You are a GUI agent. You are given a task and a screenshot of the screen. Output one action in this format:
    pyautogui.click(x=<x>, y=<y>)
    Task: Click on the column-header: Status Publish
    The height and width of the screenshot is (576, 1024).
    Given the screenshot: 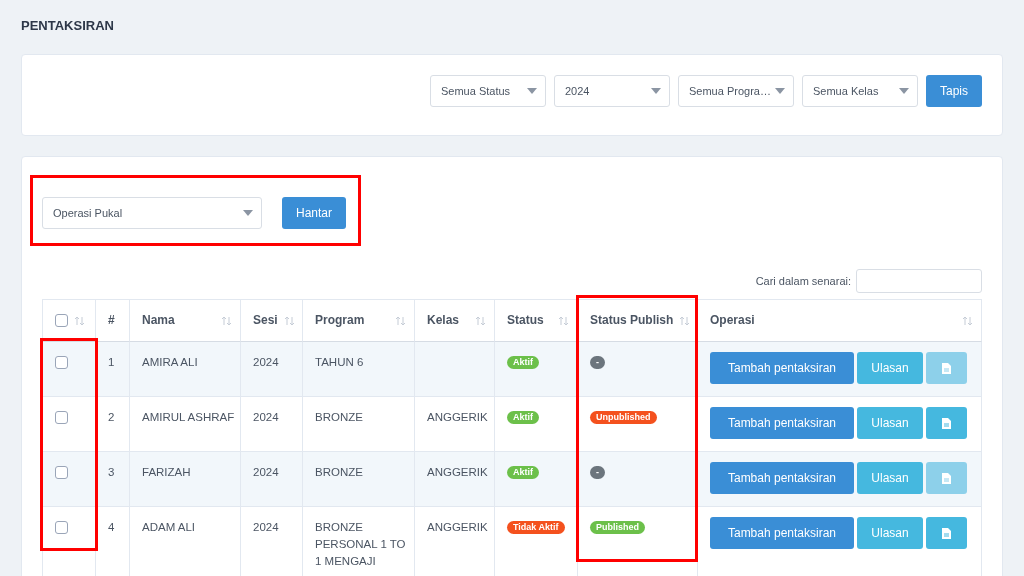 What is the action you would take?
    pyautogui.click(x=632, y=320)
    